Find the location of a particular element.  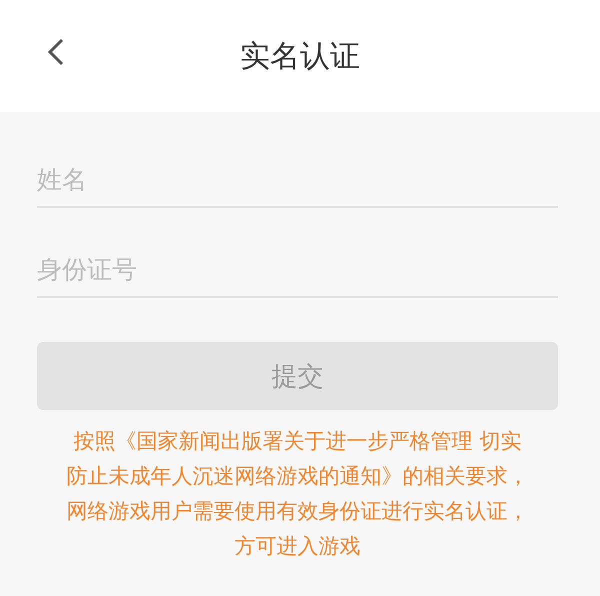

input-field: 身份证号 is located at coordinates (297, 270).